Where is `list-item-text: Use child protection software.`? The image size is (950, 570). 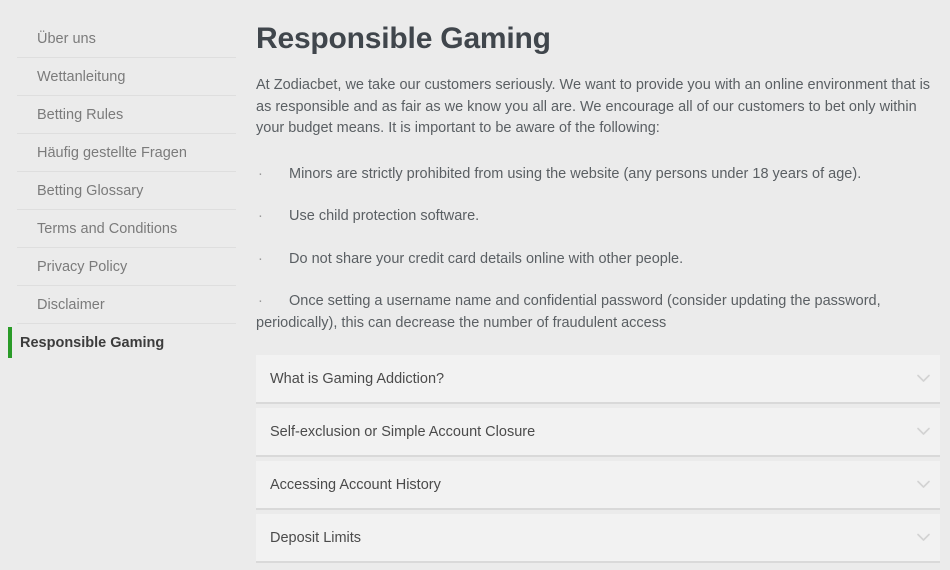 list-item-text: Use child protection software. is located at coordinates (384, 216).